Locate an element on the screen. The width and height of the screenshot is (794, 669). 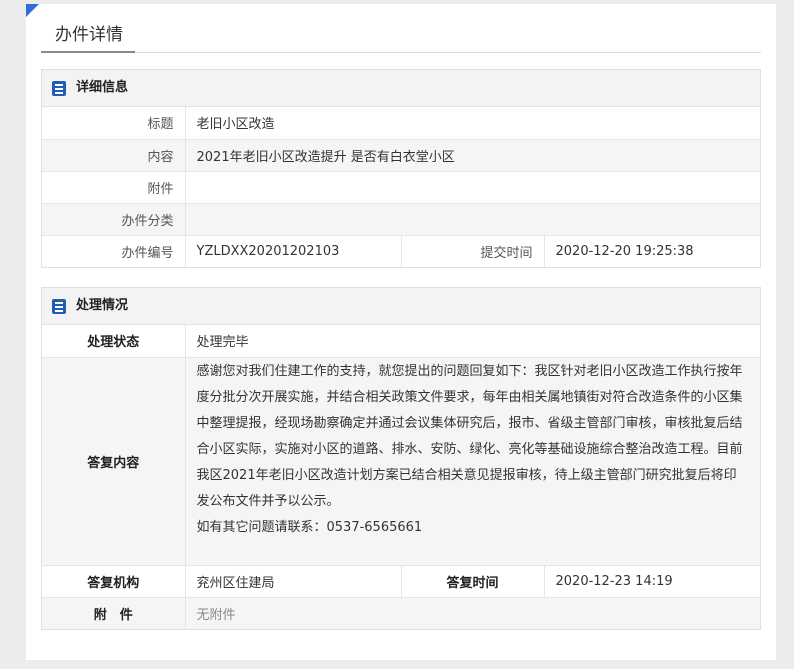
title-value: 老旧小区改造 is located at coordinates (235, 125).